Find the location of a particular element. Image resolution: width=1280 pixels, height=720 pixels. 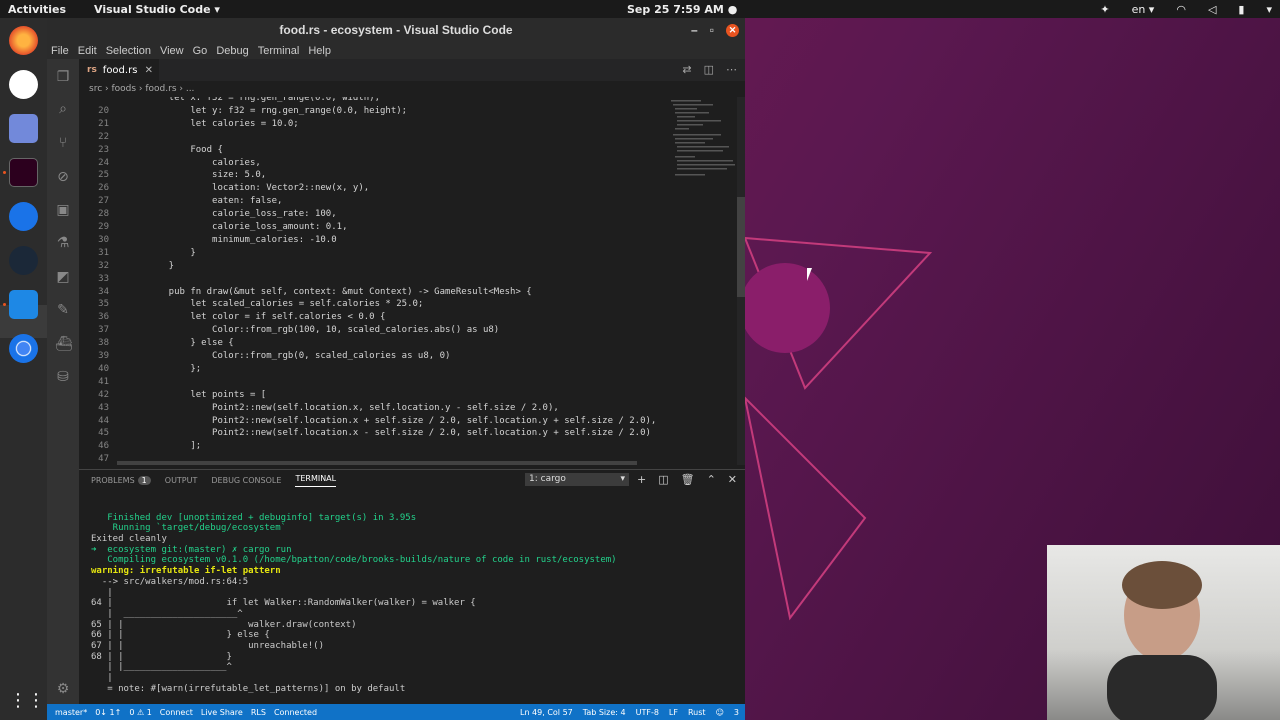

dropbox-icon: ✦ is located at coordinates (1104, 9).